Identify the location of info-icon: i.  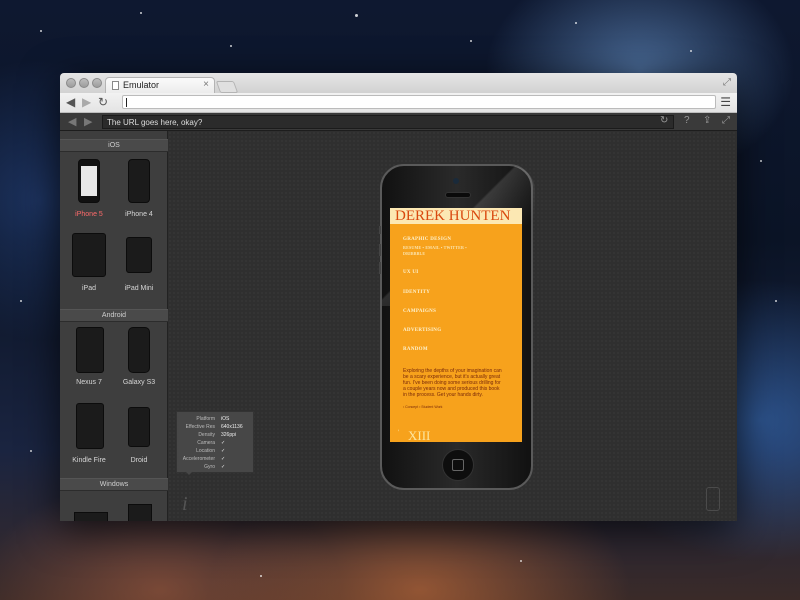
(185, 504).